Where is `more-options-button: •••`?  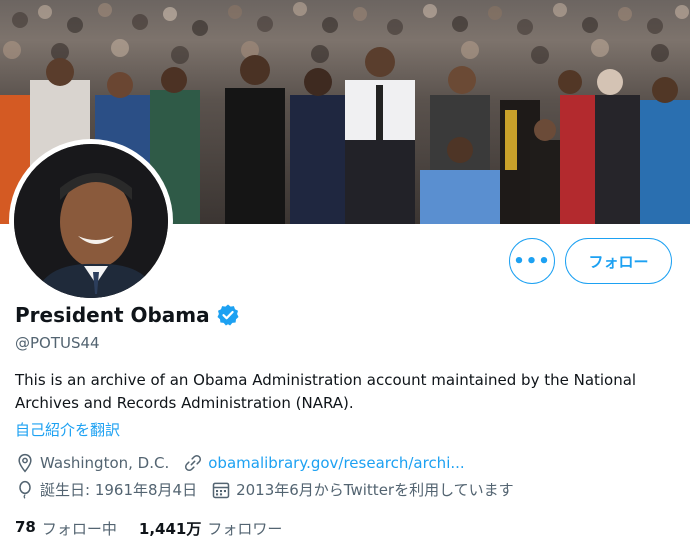
more-options-button: ••• is located at coordinates (532, 261).